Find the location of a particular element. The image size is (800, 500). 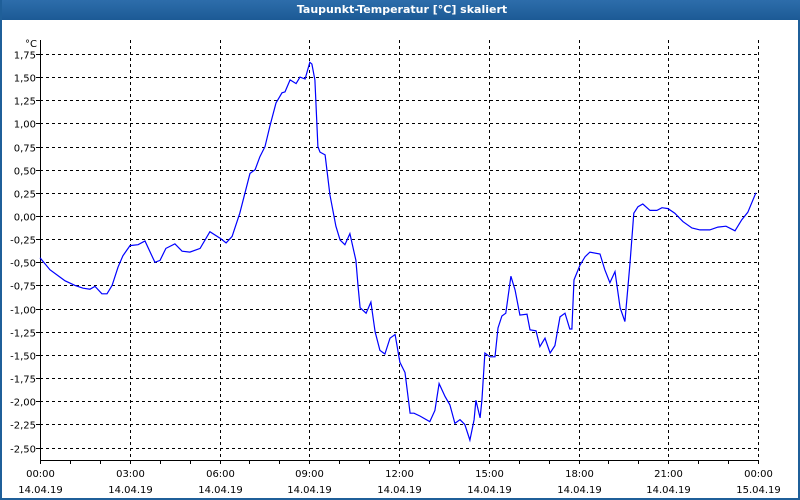

y-tick-label: -0,25 is located at coordinates (23, 241).